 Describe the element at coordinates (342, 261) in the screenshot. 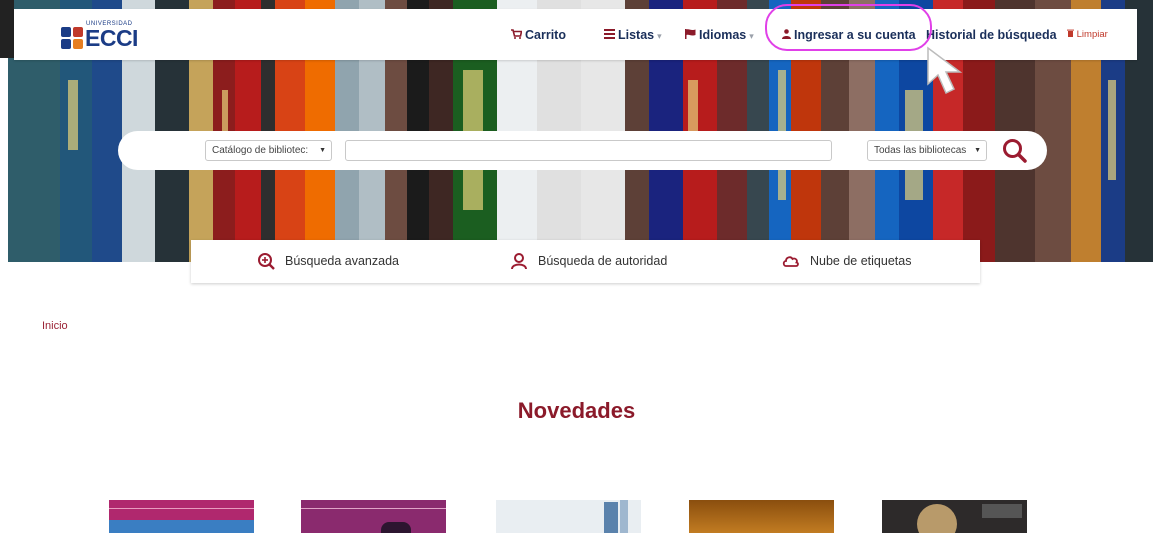

I see `advanced-search-label: Búsqueda avanzada` at that location.